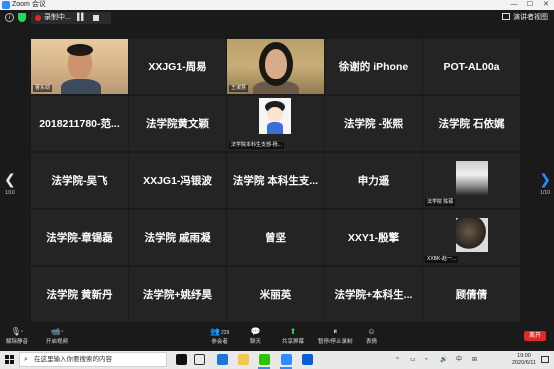  What do you see at coordinates (474, 360) in the screenshot?
I see `ime-mode-icon: ⊞` at bounding box center [474, 360].